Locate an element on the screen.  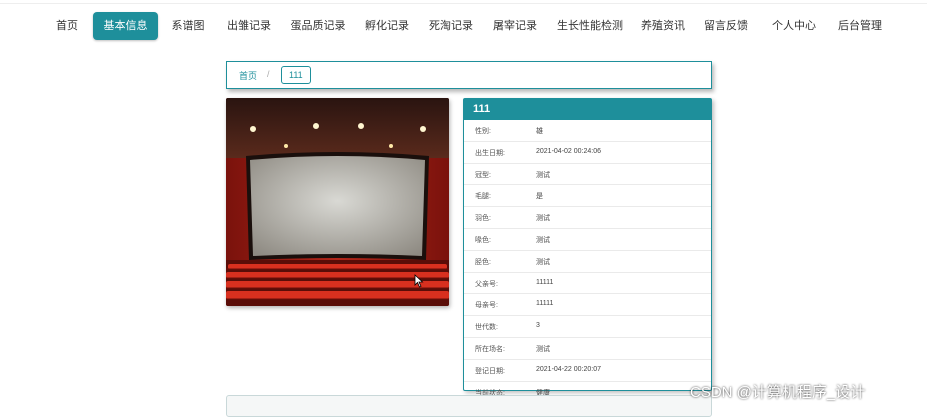
info-value: 3 is located at coordinates (538, 326).